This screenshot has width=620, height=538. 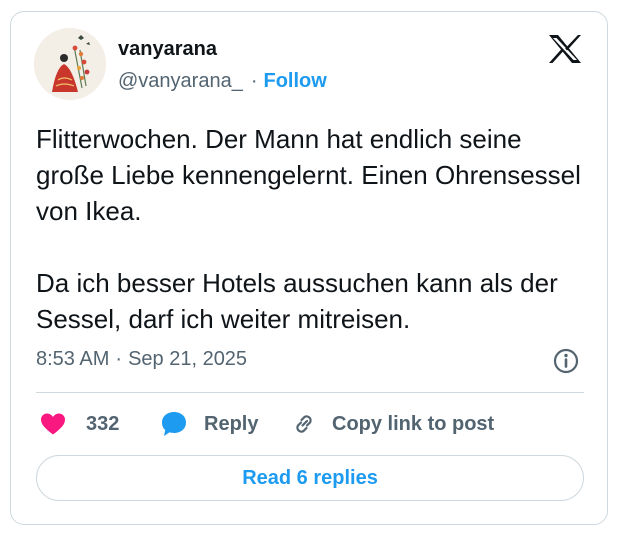 What do you see at coordinates (413, 423) in the screenshot?
I see `copy-link-label: Copy link to post` at bounding box center [413, 423].